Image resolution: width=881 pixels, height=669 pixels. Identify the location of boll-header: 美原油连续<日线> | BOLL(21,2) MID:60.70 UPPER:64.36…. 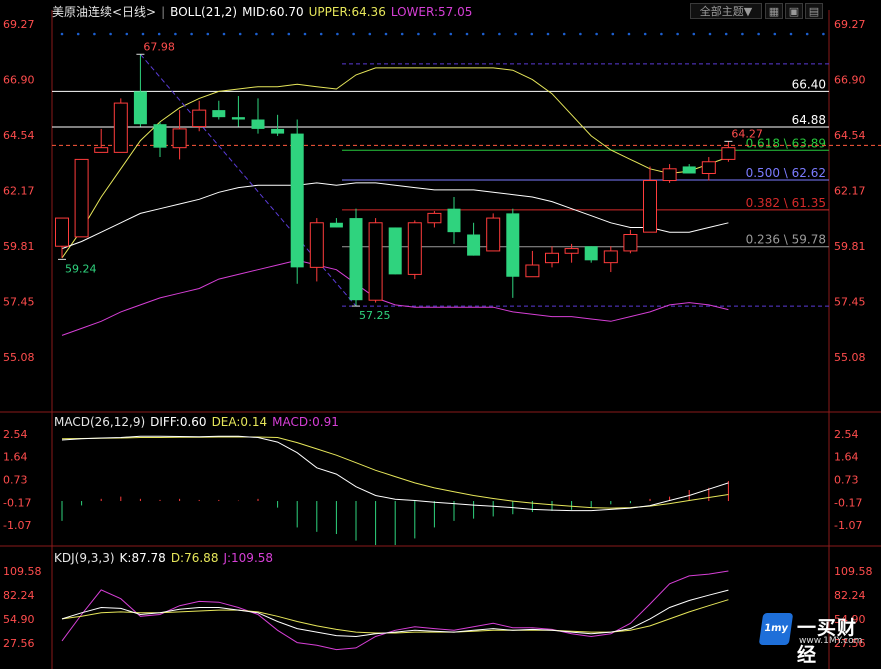
(262, 11).